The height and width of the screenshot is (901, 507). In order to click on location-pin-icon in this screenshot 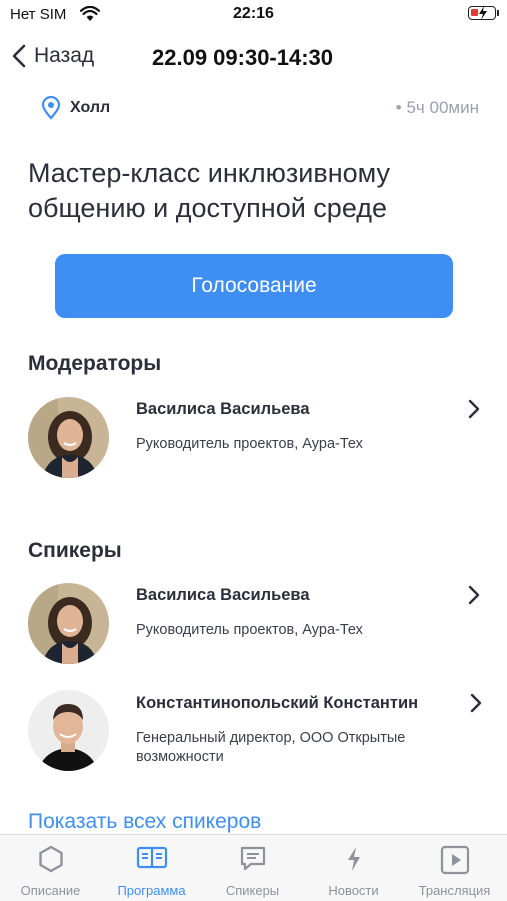, I will do `click(51, 108)`.